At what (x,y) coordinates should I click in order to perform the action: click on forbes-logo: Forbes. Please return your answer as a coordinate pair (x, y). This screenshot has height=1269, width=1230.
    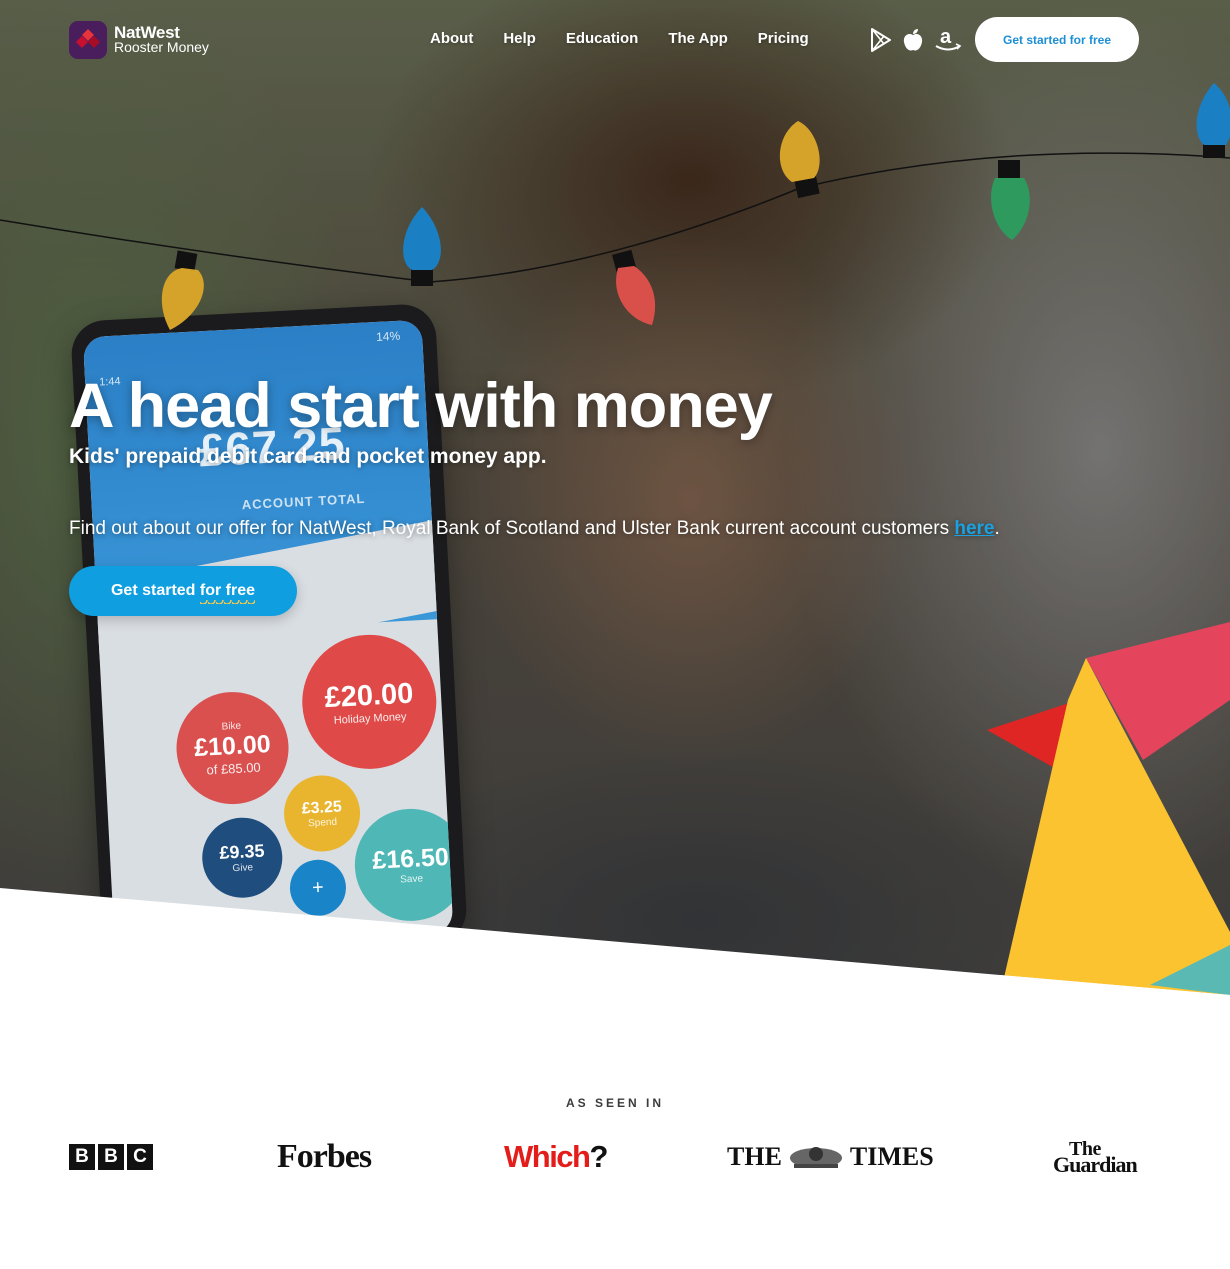
    Looking at the image, I should click on (324, 1156).